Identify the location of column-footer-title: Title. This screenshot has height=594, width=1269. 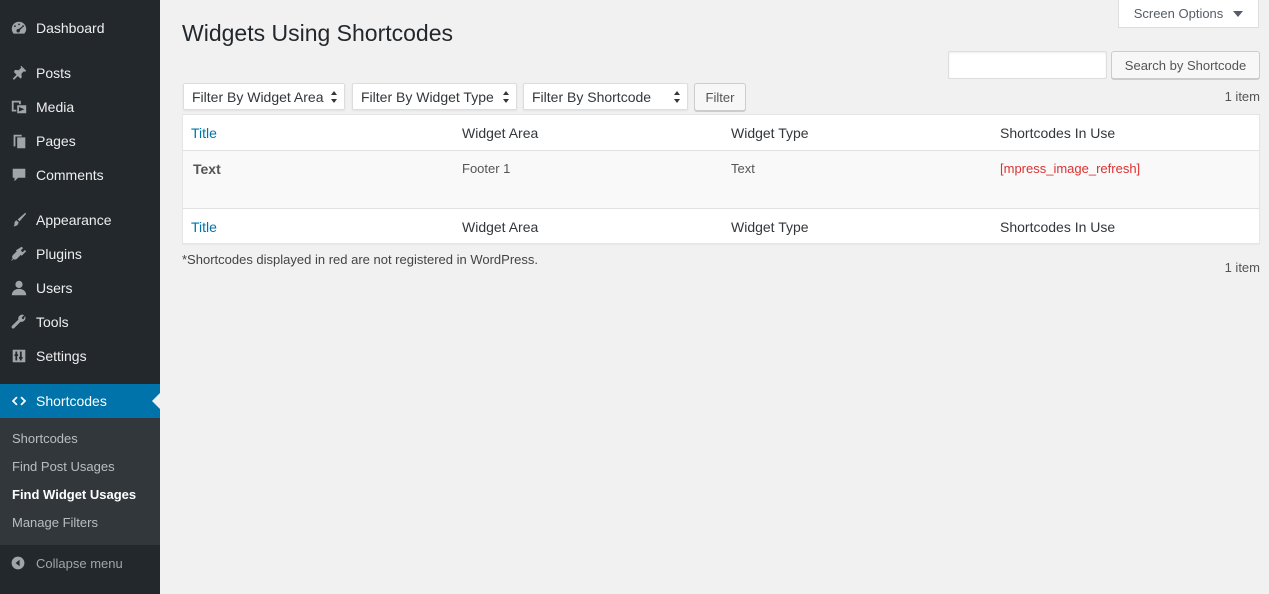
(204, 227).